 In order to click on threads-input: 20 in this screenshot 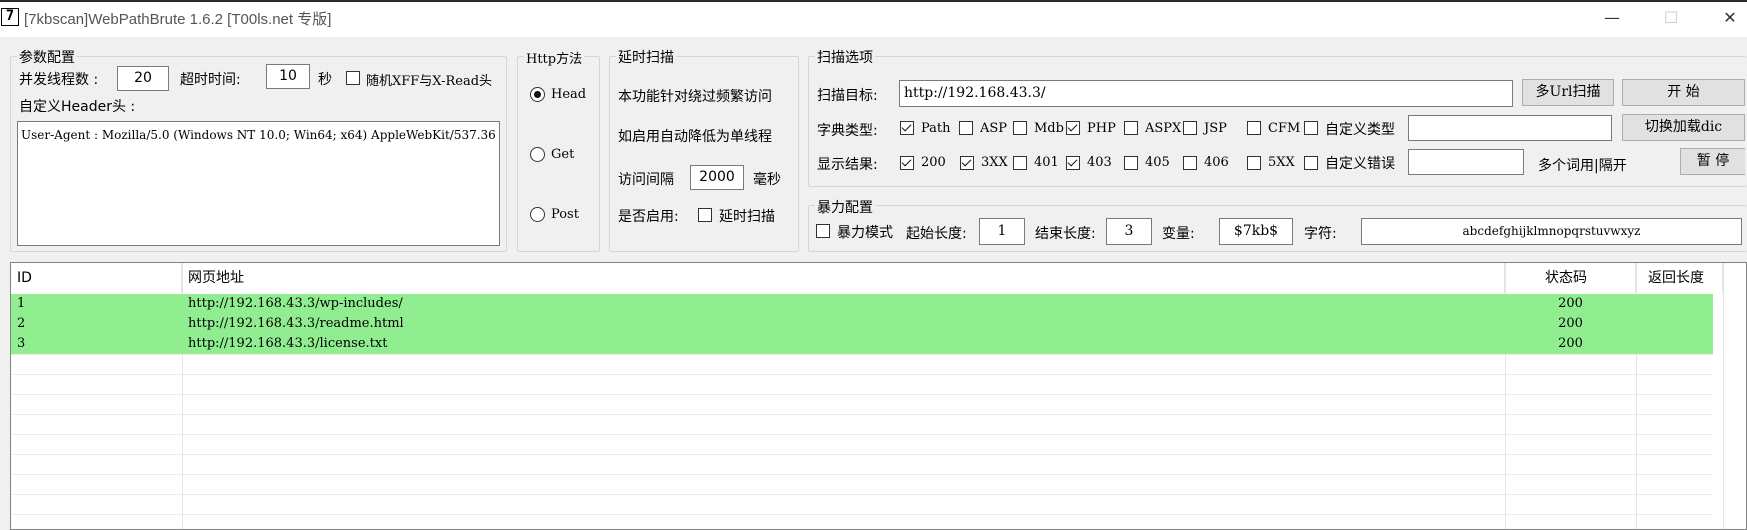, I will do `click(143, 78)`.